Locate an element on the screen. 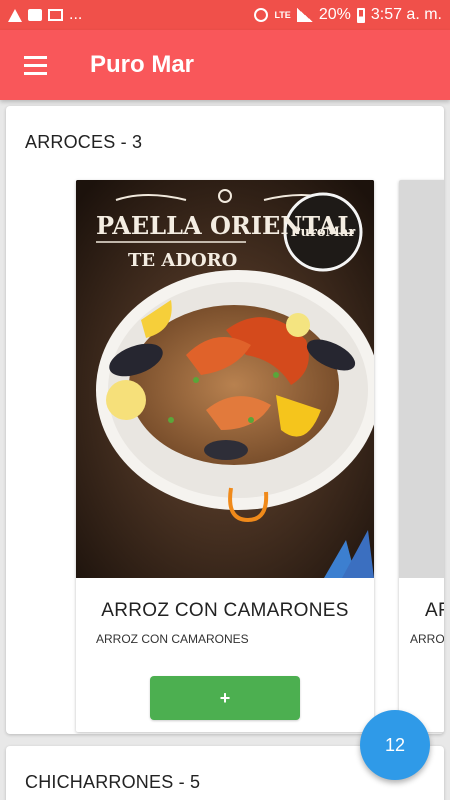 This screenshot has width=450, height=800. product-name: ARROZ CON CAMARONES is located at coordinates (225, 610).